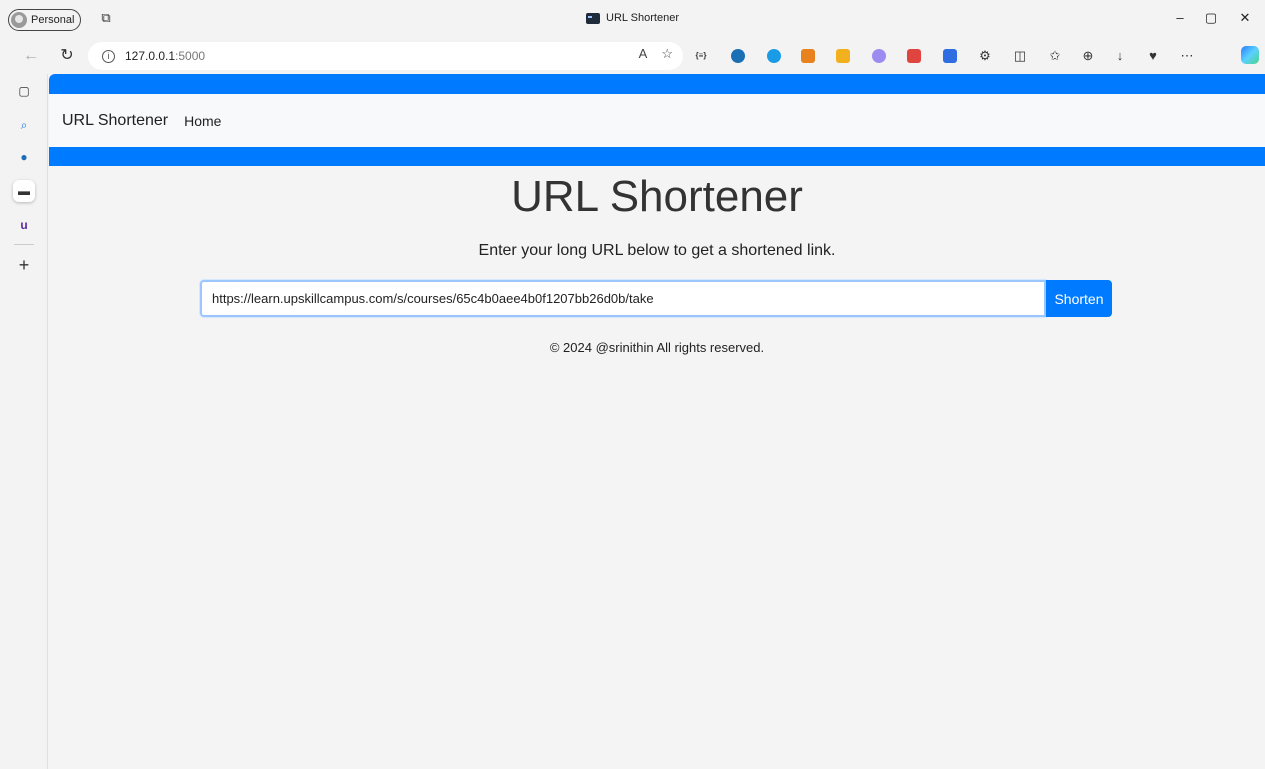 This screenshot has width=1265, height=769. What do you see at coordinates (190, 56) in the screenshot?
I see `address-port: :5000` at bounding box center [190, 56].